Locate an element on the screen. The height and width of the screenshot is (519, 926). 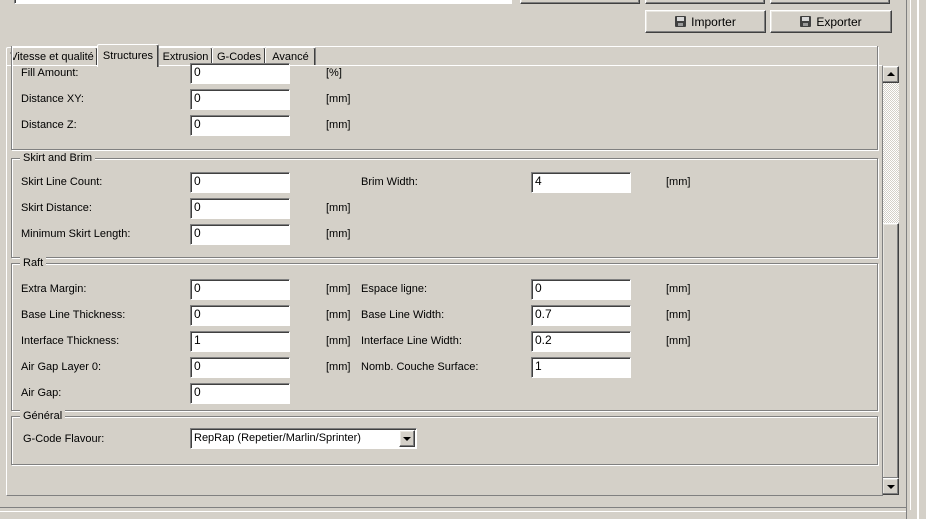
min-skirt-length-unit: [mm] is located at coordinates (338, 234).